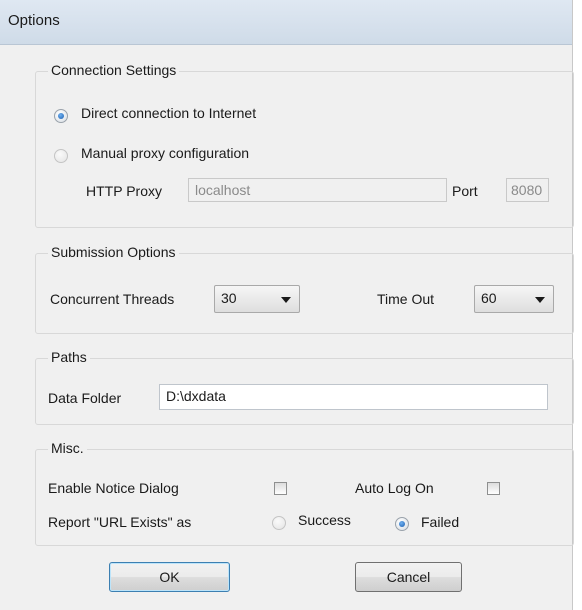 This screenshot has height=610, width=582. I want to click on manual-proxy-label: Manual proxy configuration, so click(165, 153).